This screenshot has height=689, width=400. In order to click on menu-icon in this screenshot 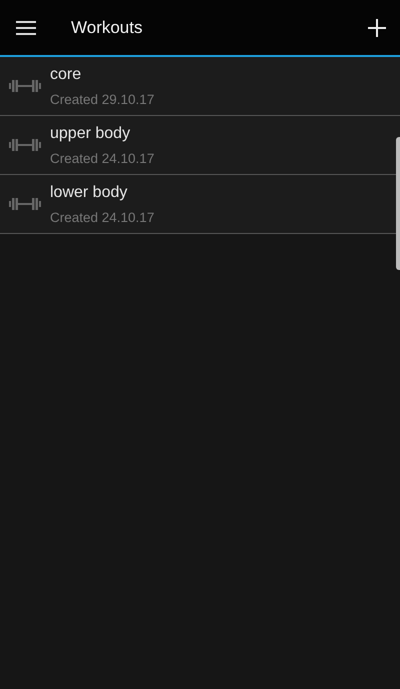, I will do `click(26, 28)`.